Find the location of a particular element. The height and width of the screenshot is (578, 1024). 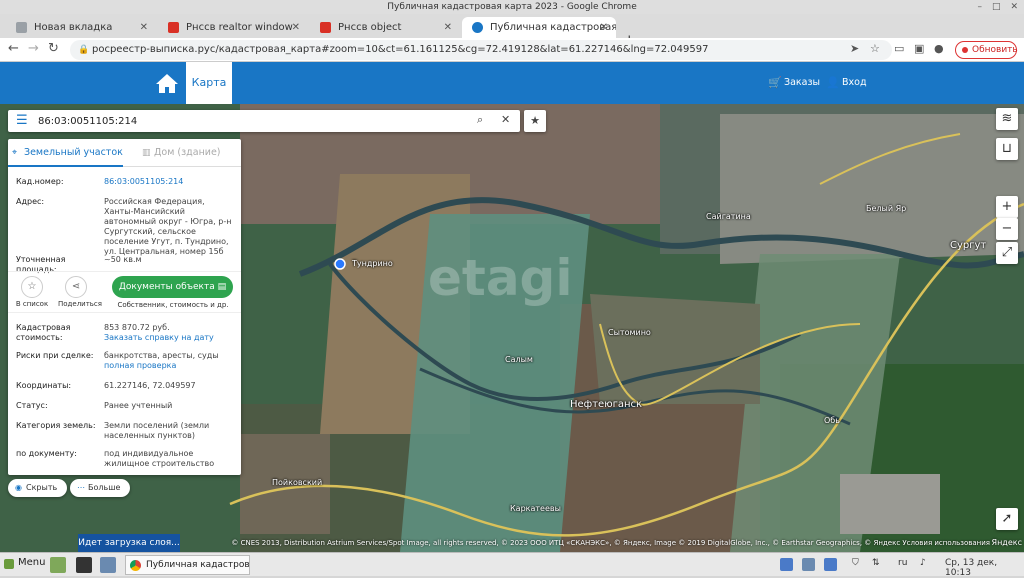

cart-icon: 🛒 is located at coordinates (775, 82).